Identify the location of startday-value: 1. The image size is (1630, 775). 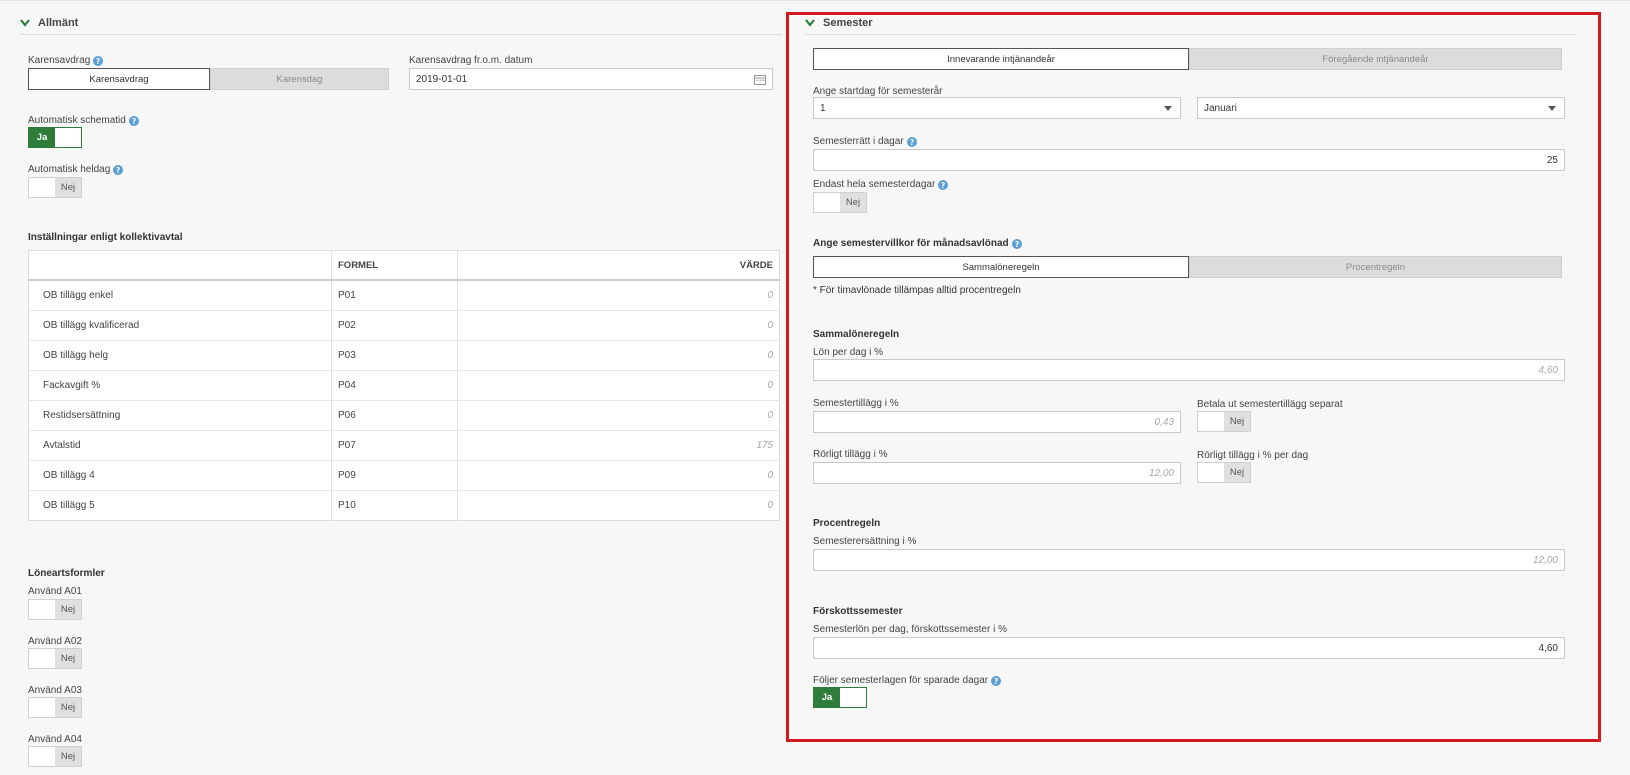
(823, 108).